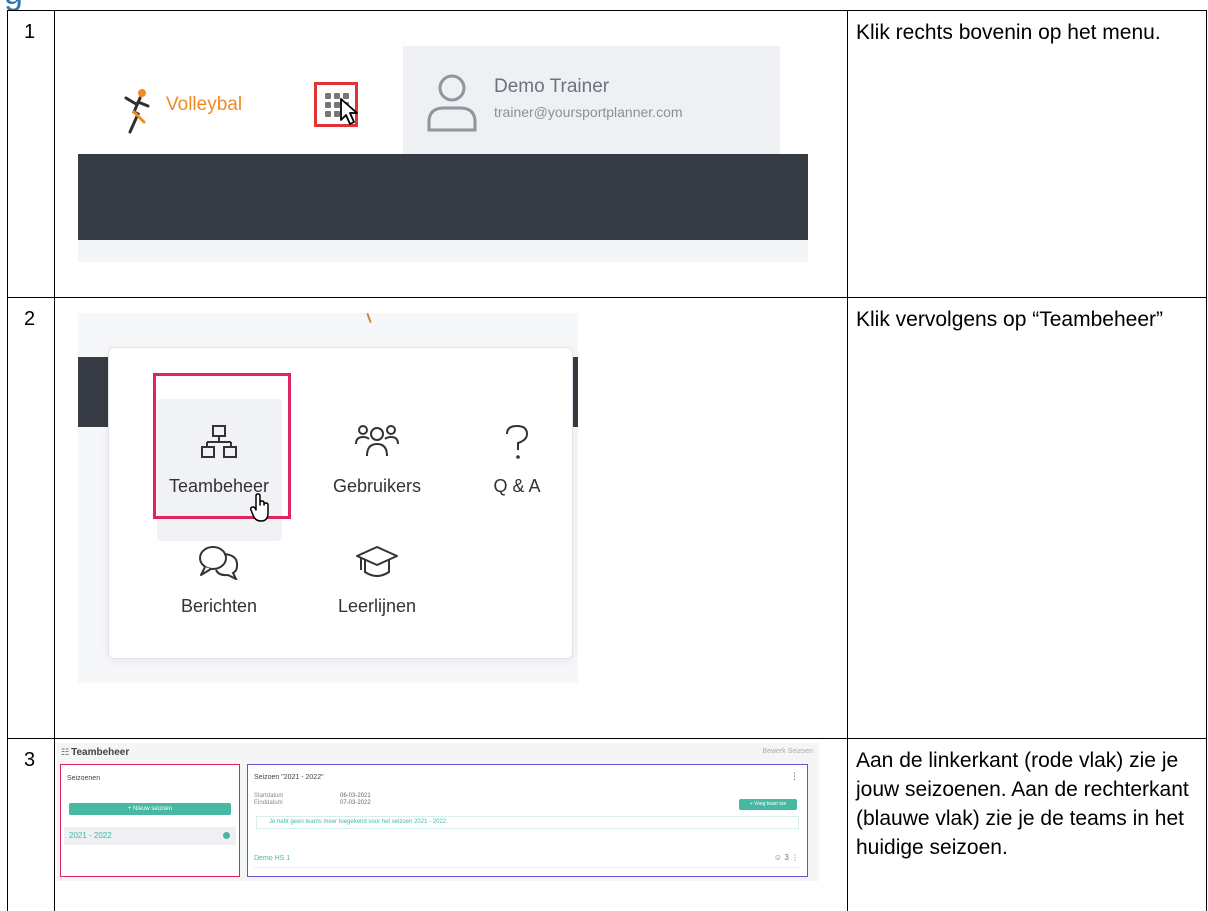 The height and width of the screenshot is (911, 1208). Describe the element at coordinates (552, 86) in the screenshot. I see `user-name: Demo Trainer` at that location.